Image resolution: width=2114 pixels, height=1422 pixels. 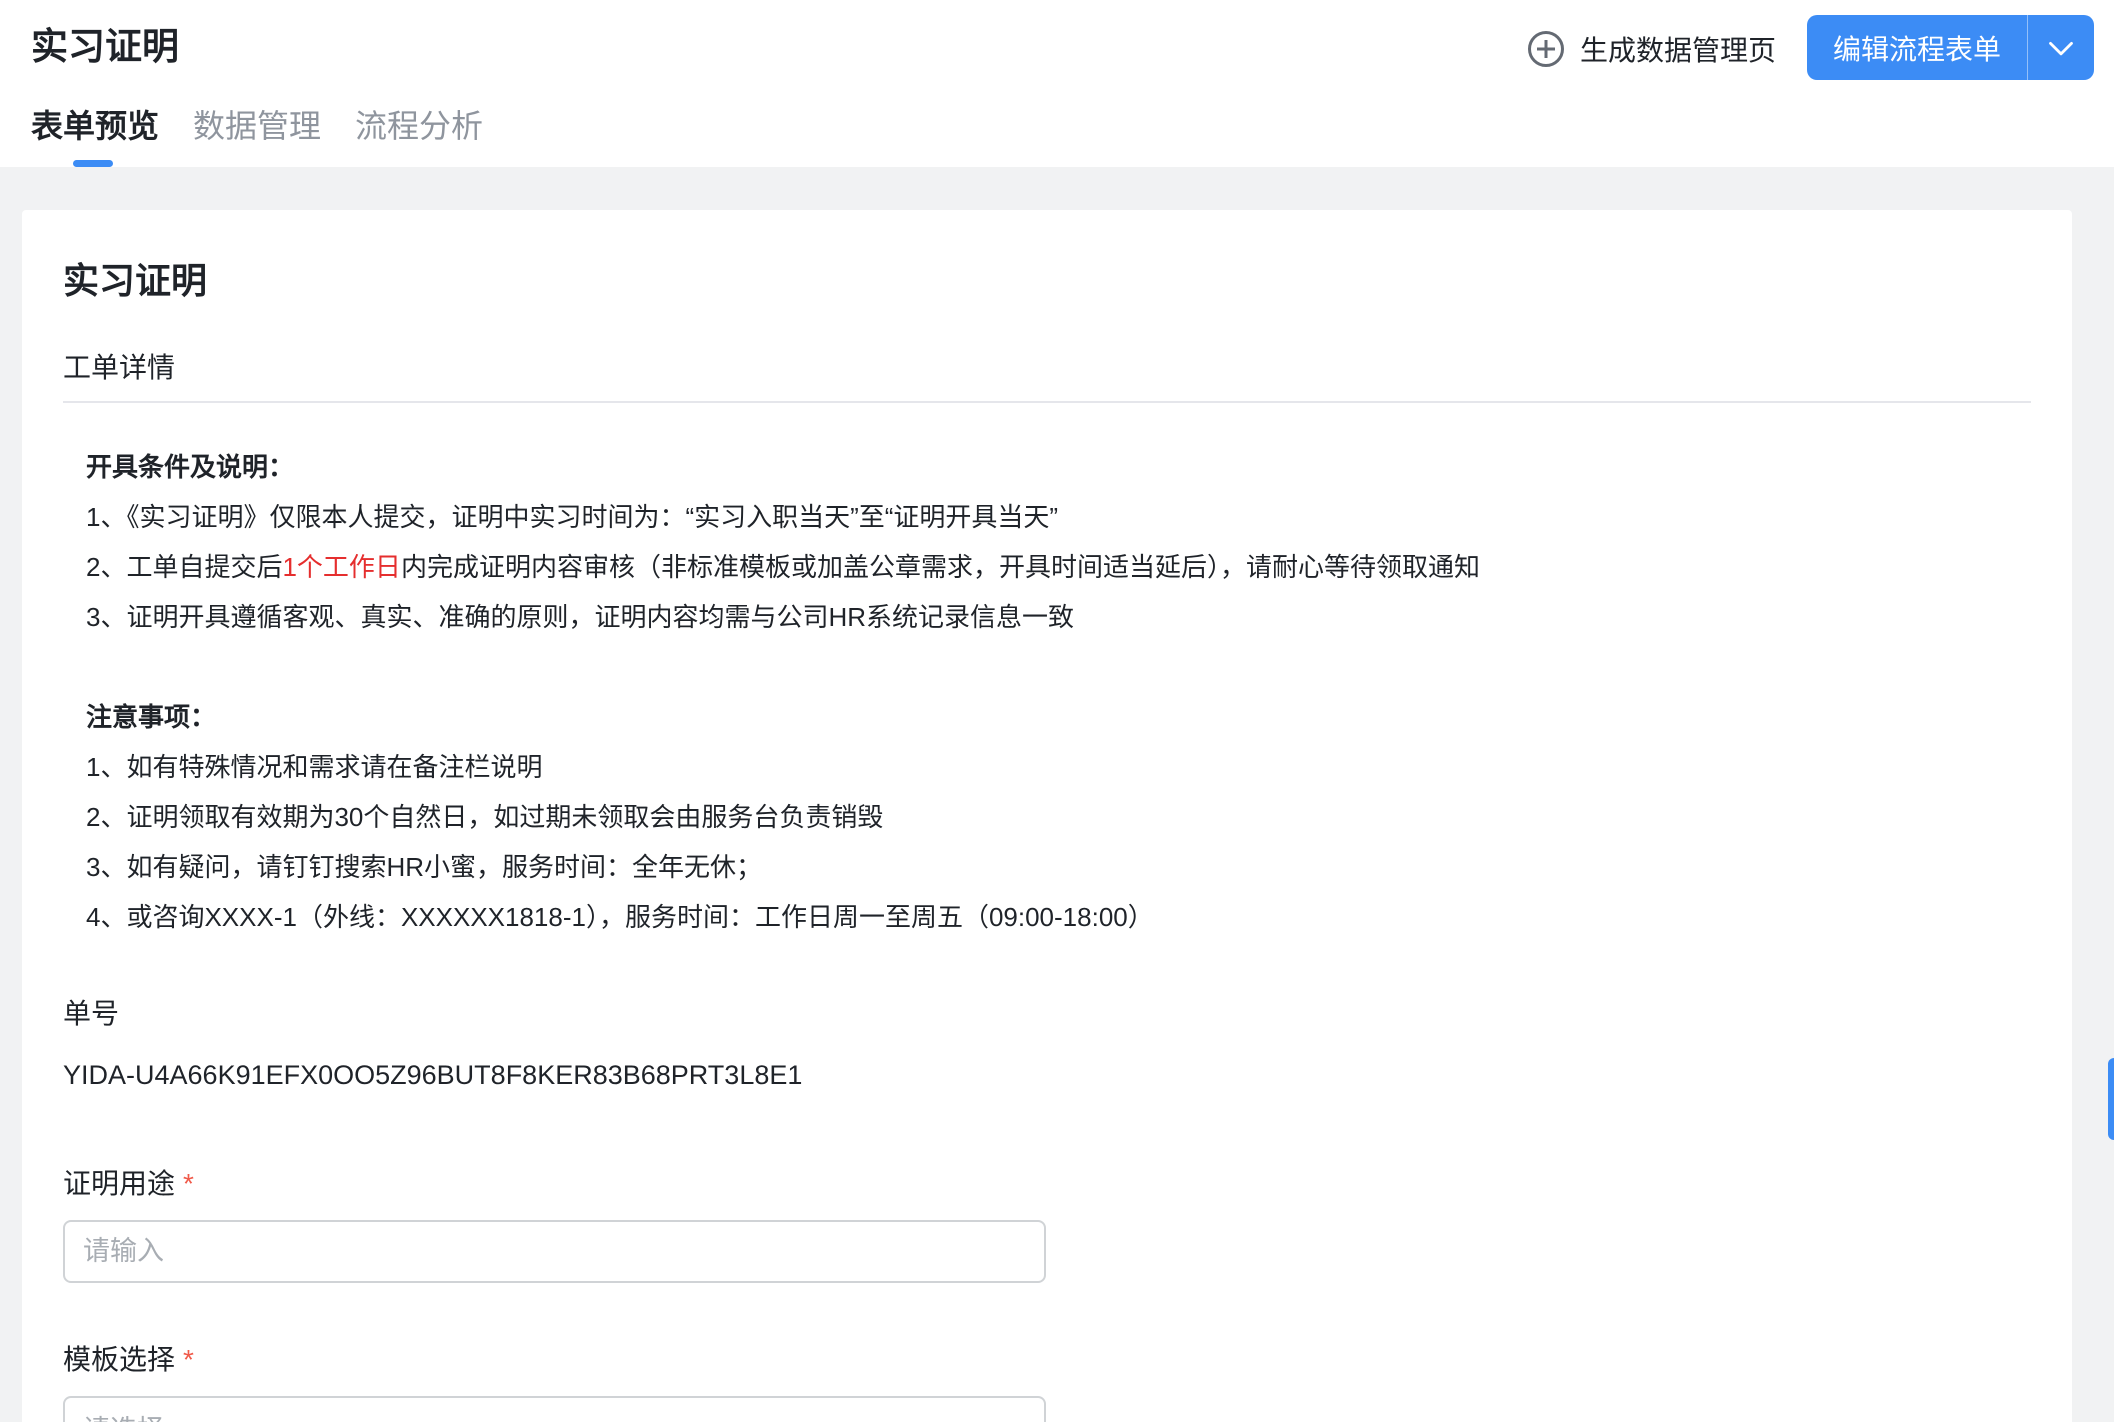 What do you see at coordinates (95, 133) in the screenshot?
I see `tab-form-preview: 表单预览` at bounding box center [95, 133].